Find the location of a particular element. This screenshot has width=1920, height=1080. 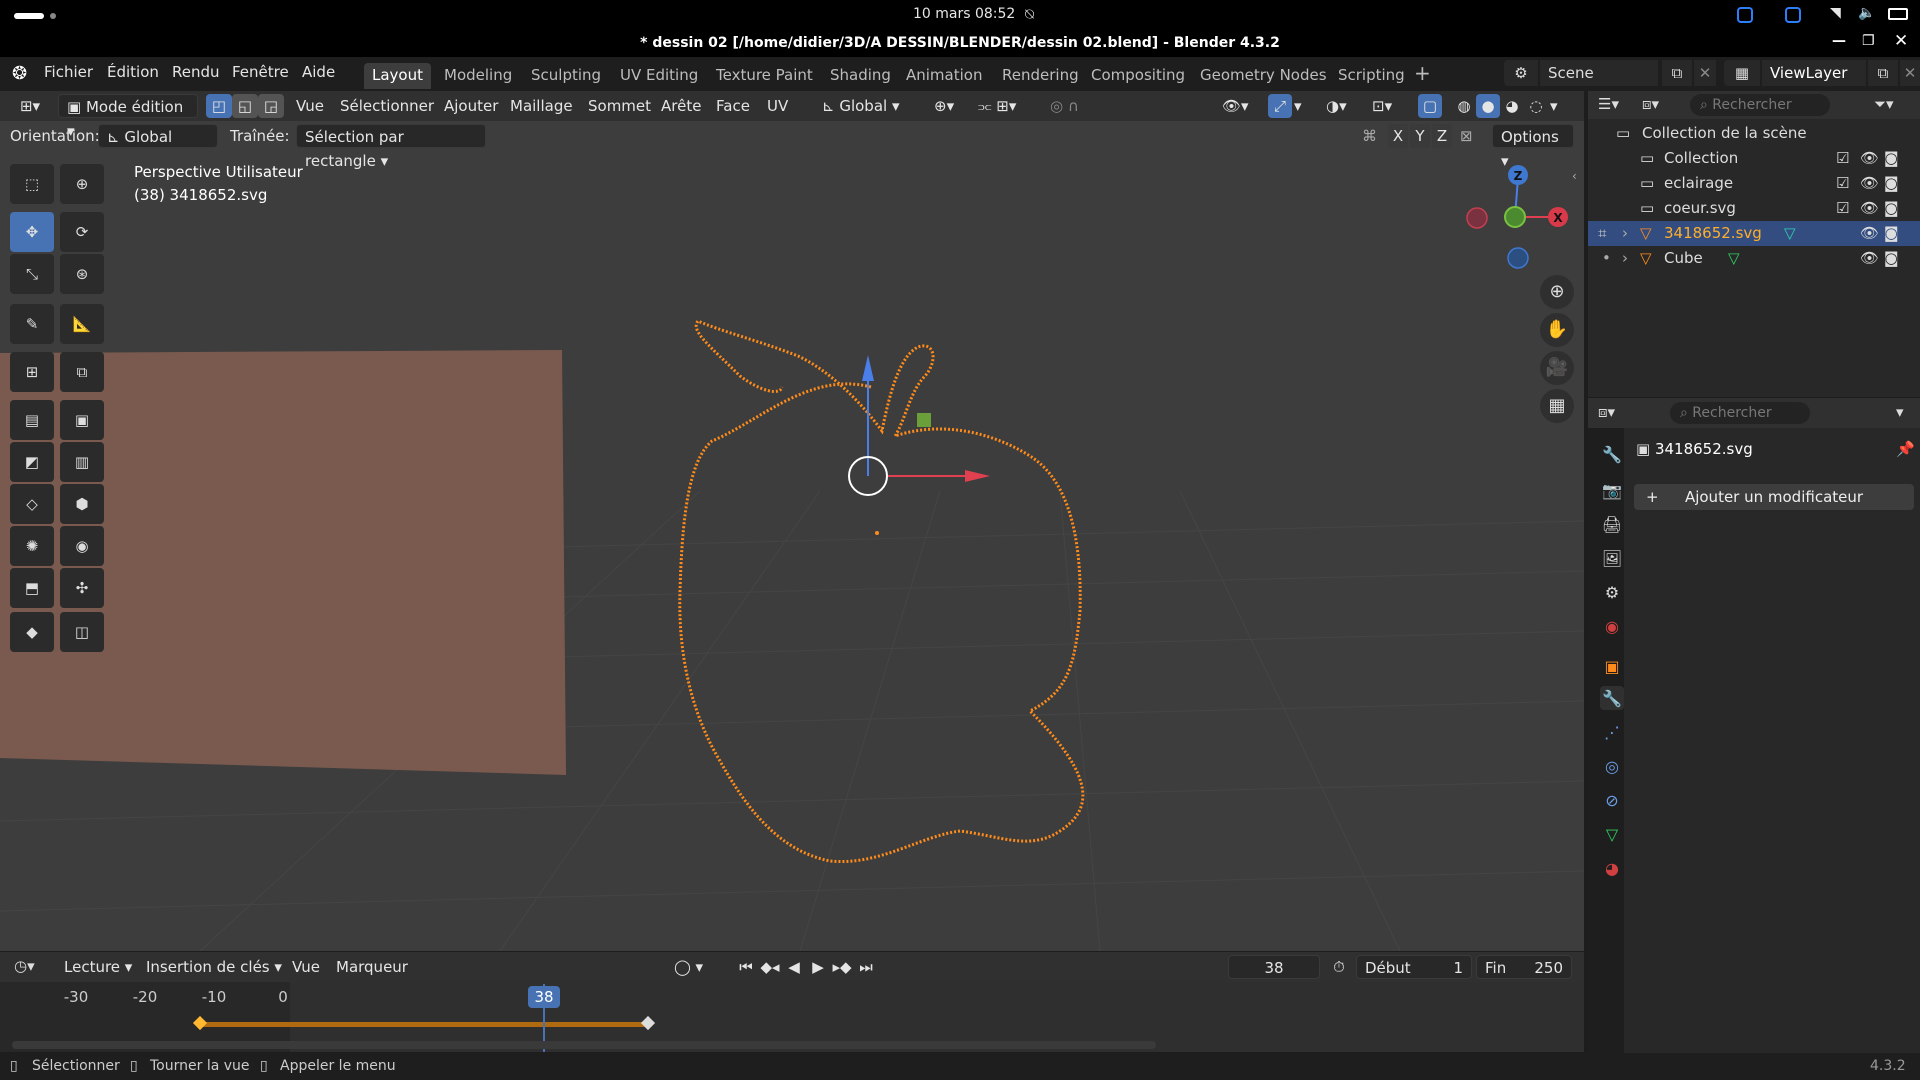

physics-tab-icon: ◎ is located at coordinates (1612, 766).